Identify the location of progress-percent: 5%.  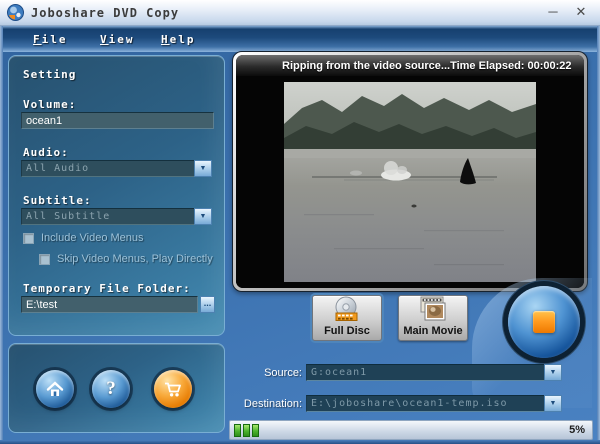
(577, 430).